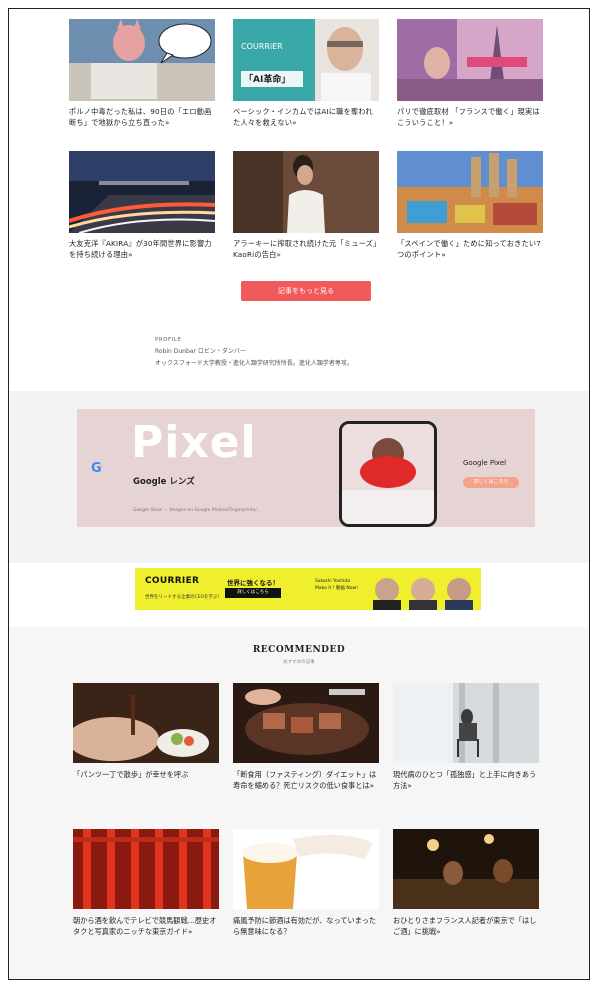 The width and height of the screenshot is (598, 988). What do you see at coordinates (469, 249) in the screenshot?
I see `article-caption: 「スペインで働く」ために知っておきたい7つのポイント»` at bounding box center [469, 249].